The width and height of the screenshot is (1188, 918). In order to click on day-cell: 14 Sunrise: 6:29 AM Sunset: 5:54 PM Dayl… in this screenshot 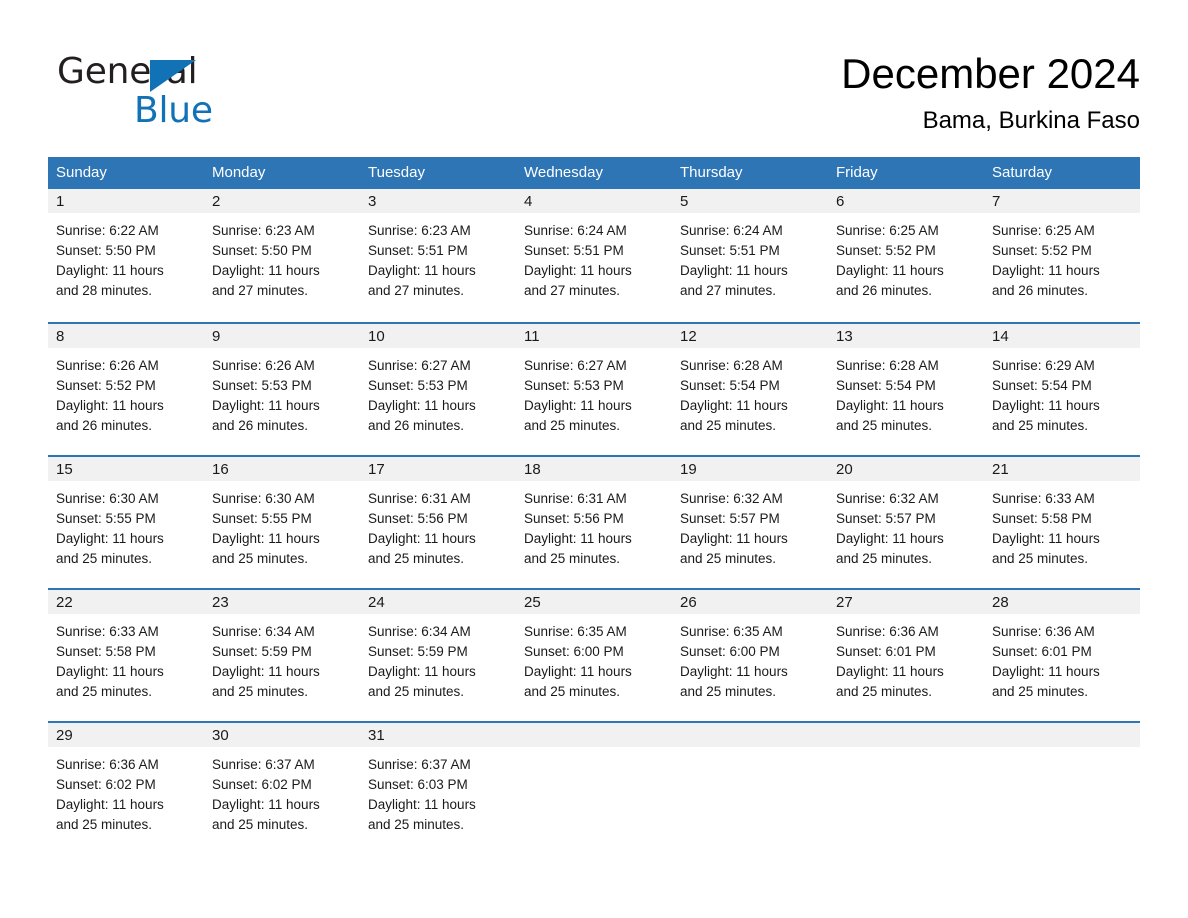, I will do `click(1062, 389)`.